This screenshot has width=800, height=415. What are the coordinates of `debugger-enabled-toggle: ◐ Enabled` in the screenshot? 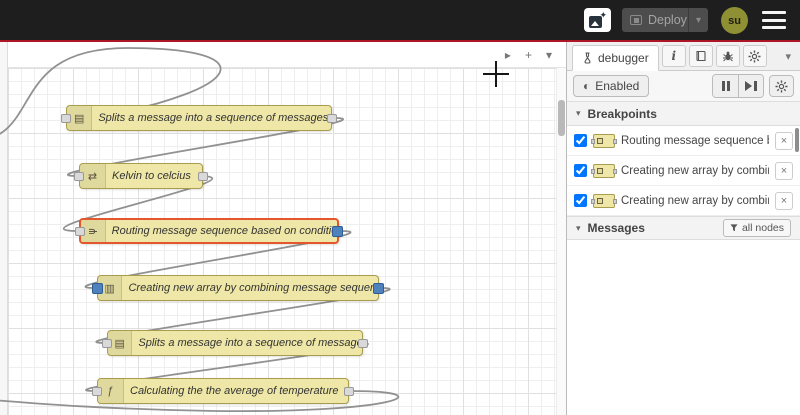 It's located at (611, 86).